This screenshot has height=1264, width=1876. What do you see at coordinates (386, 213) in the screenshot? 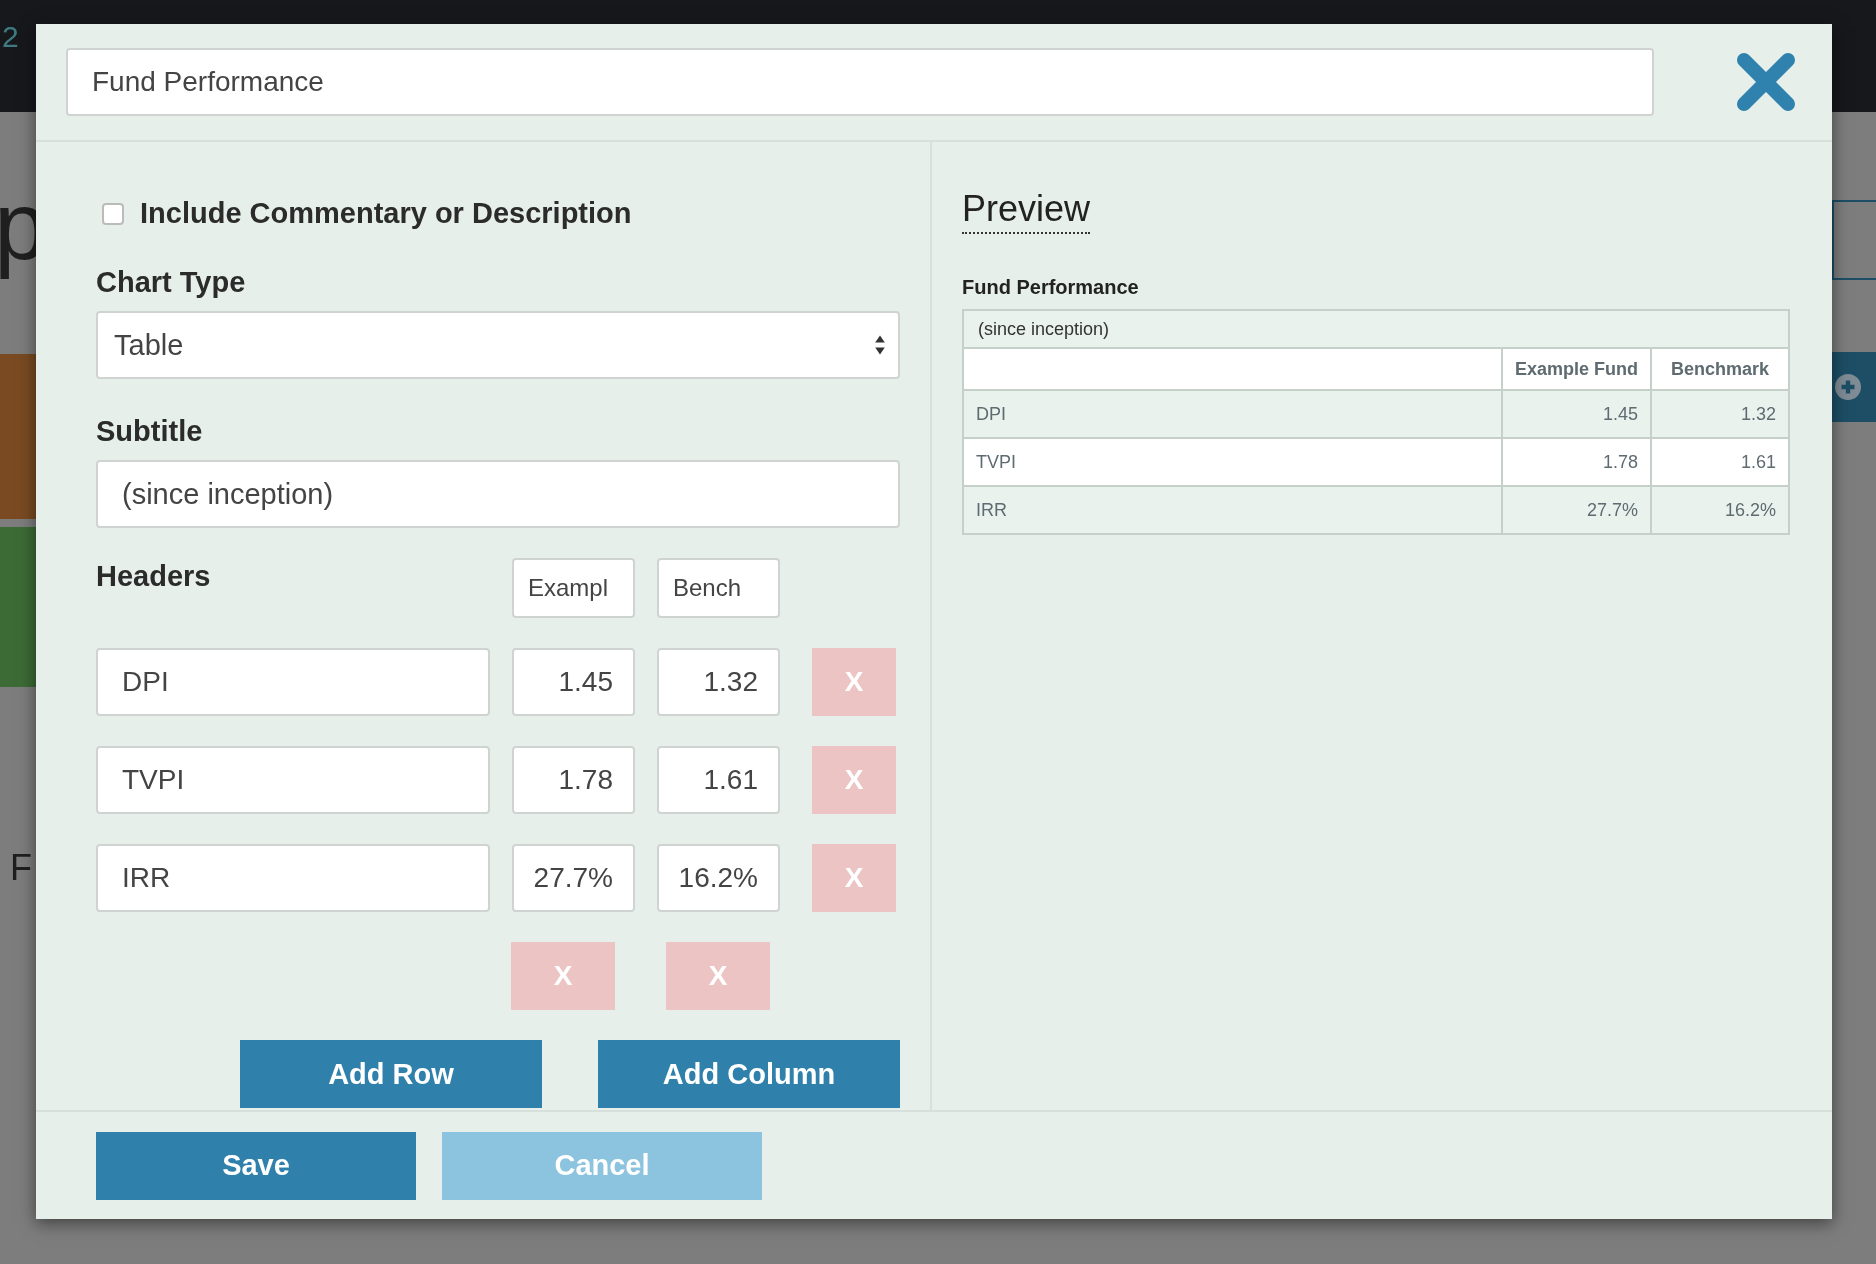
I see `checkbox-label: Include Commentary or Description` at bounding box center [386, 213].